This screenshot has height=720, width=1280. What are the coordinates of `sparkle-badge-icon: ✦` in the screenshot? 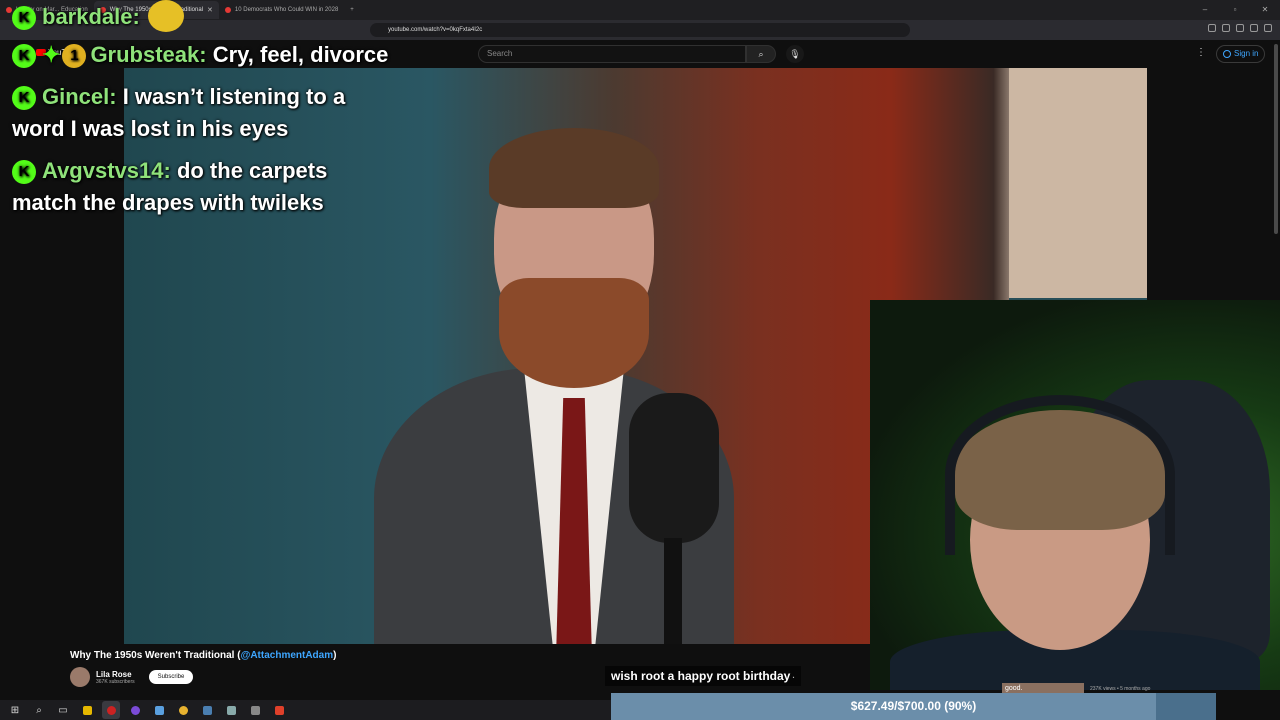 It's located at (51, 54).